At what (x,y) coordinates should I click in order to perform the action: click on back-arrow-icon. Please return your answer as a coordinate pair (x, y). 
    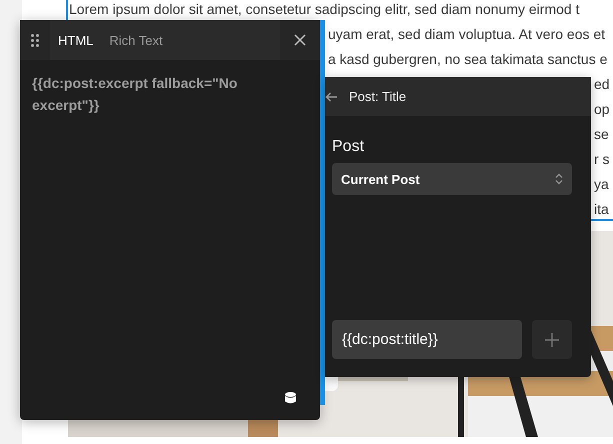
    Looking at the image, I should click on (331, 97).